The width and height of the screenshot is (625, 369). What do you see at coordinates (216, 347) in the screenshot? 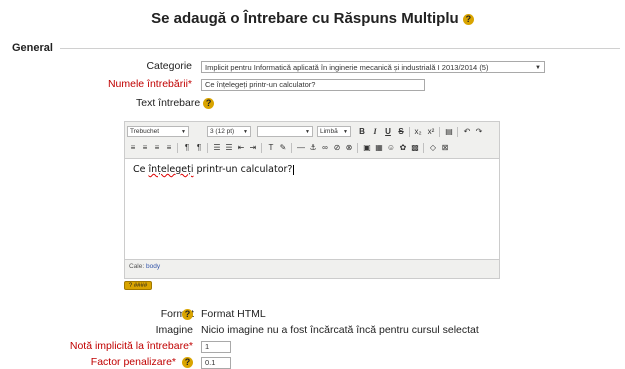
I see `default-grade-input: 1` at bounding box center [216, 347].